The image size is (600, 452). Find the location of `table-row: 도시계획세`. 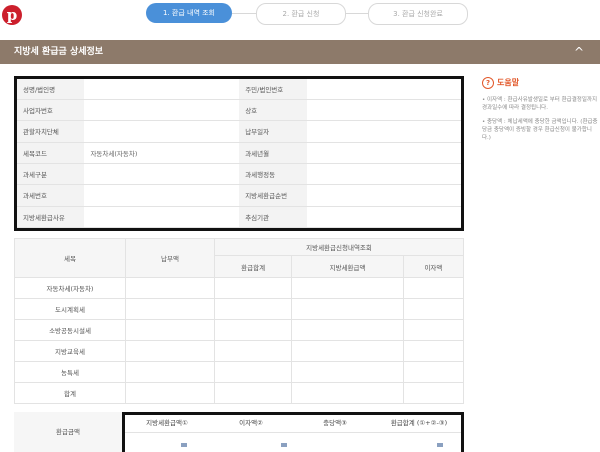

table-row: 도시계획세 is located at coordinates (239, 309).